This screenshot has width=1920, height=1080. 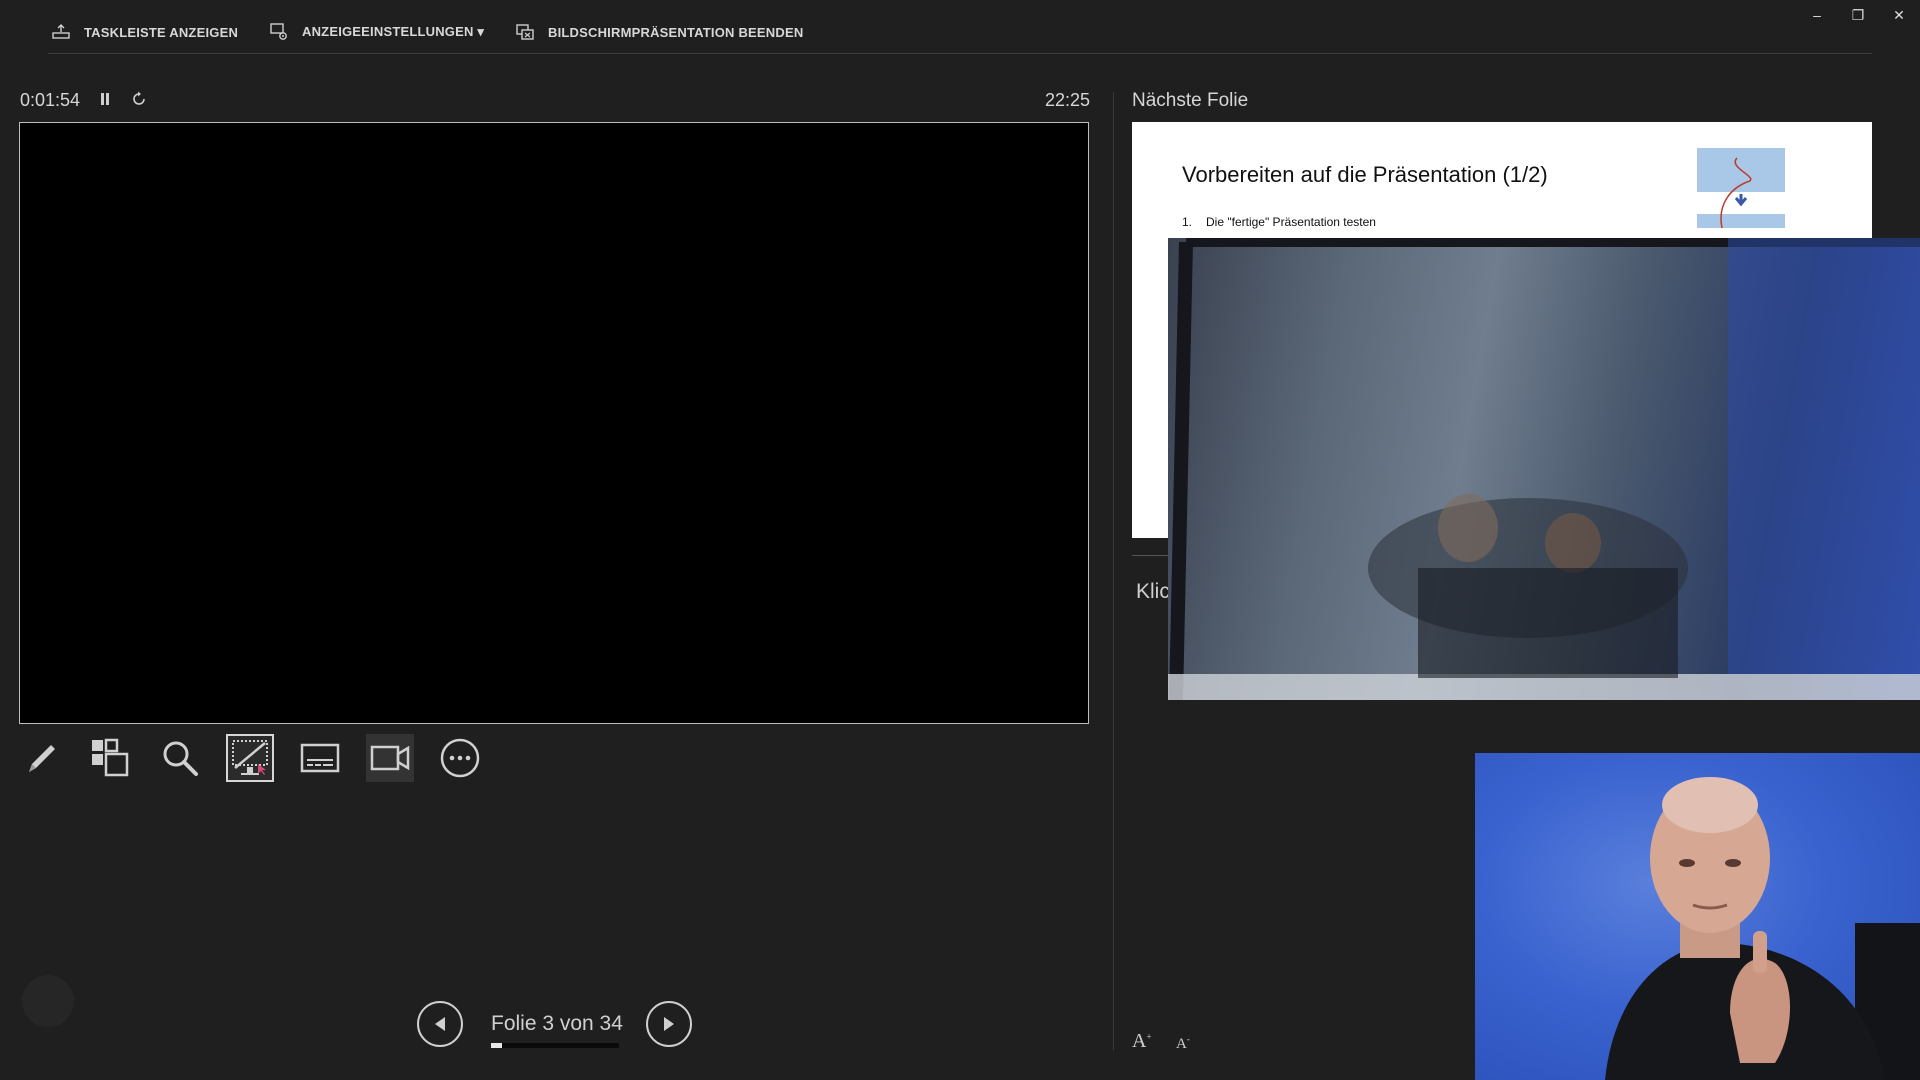 I want to click on display-settings-button: ANZEIGEEINSTELLUNGEN ▾, so click(x=377, y=32).